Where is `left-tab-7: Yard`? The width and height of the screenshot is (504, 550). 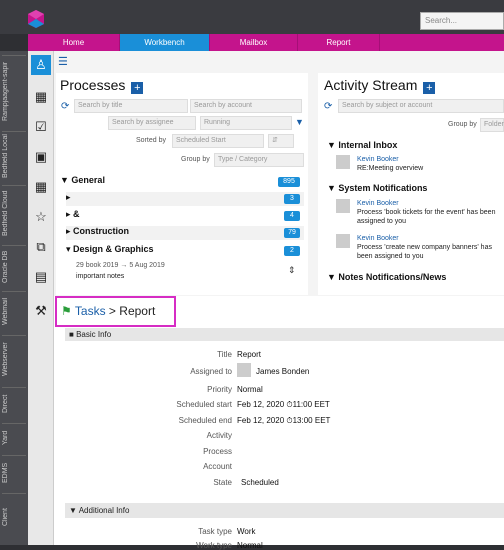
left-tab-7: Yard is located at coordinates (14, 437).